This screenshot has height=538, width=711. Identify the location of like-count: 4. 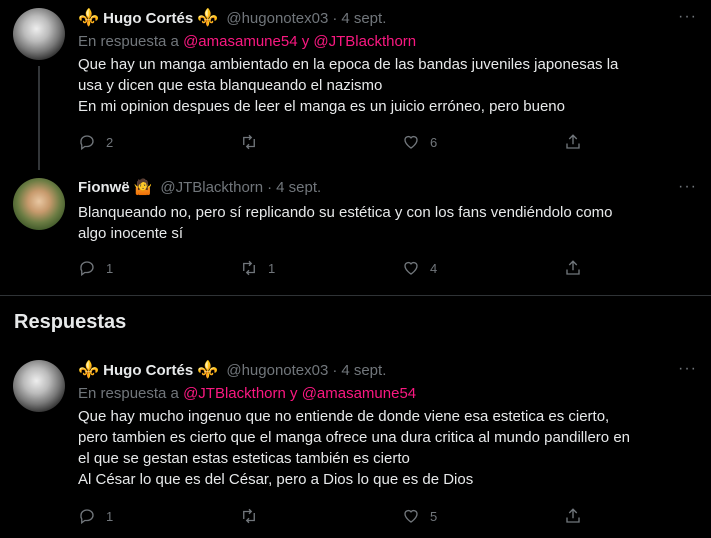
(434, 268).